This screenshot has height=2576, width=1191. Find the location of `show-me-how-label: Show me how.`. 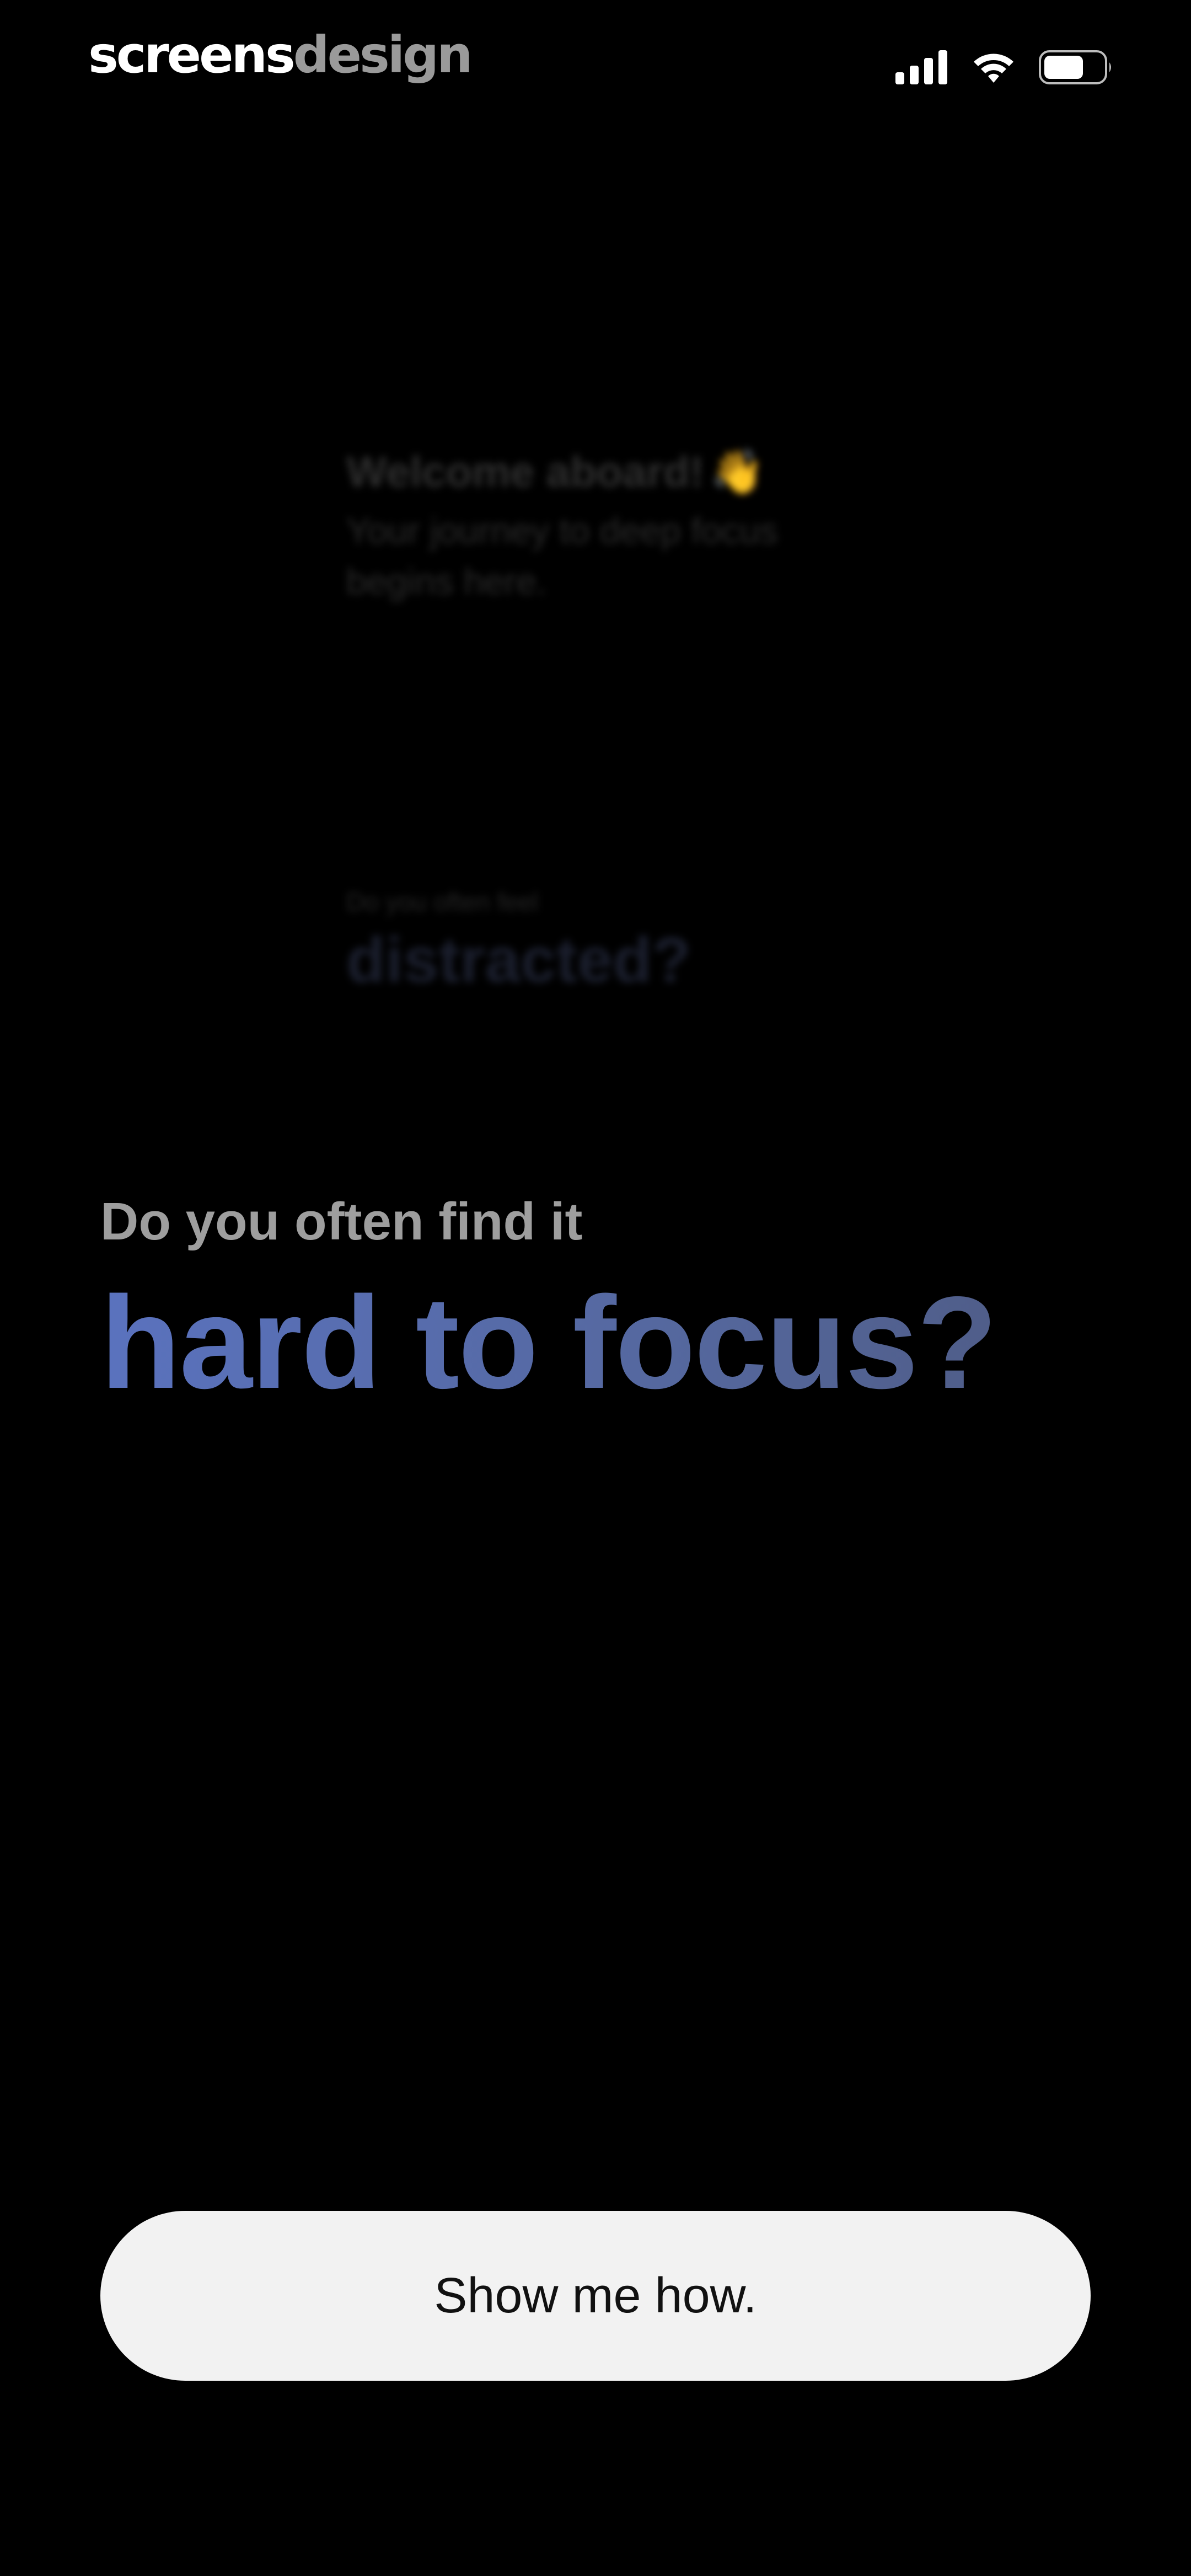

show-me-how-label: Show me how. is located at coordinates (595, 2295).